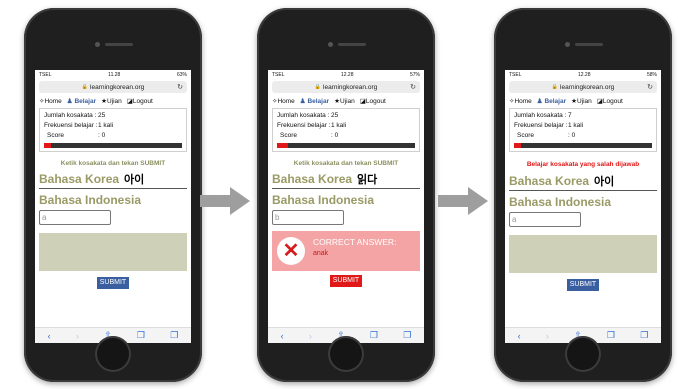 The width and height of the screenshot is (678, 389). What do you see at coordinates (321, 253) in the screenshot?
I see `correct-answer-value: anak` at bounding box center [321, 253].